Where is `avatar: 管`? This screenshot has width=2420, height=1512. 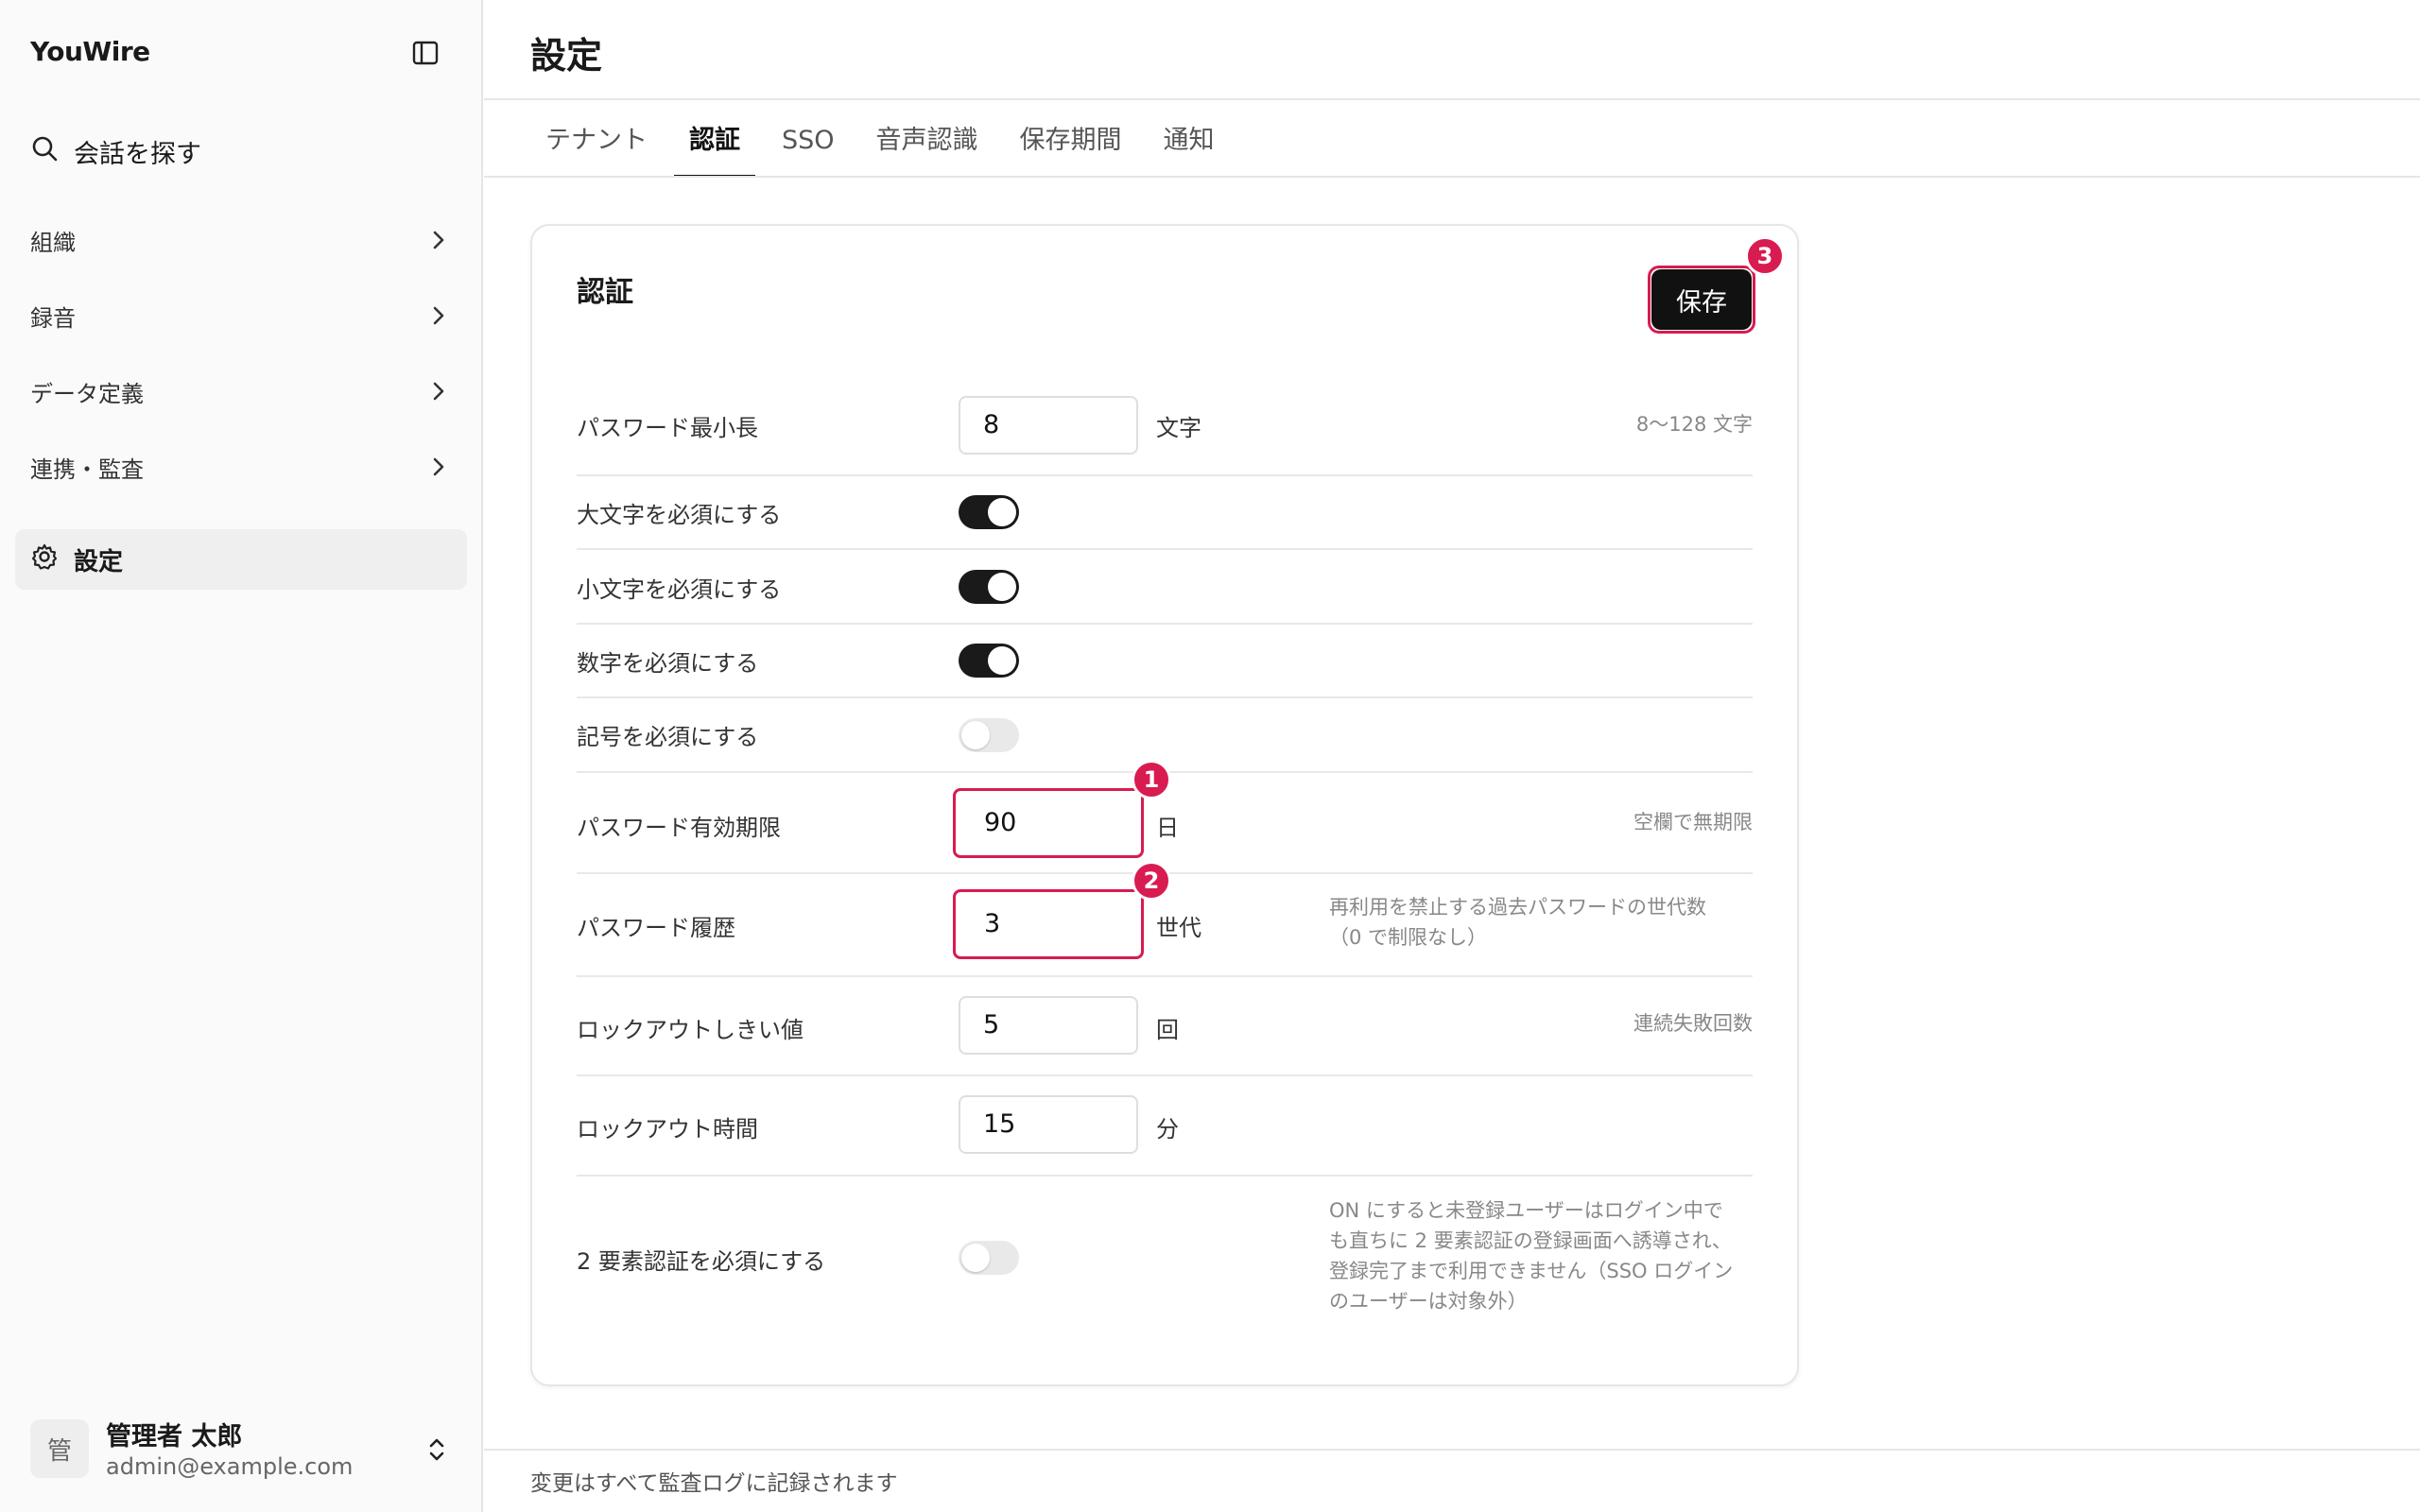
avatar: 管 is located at coordinates (59, 1448).